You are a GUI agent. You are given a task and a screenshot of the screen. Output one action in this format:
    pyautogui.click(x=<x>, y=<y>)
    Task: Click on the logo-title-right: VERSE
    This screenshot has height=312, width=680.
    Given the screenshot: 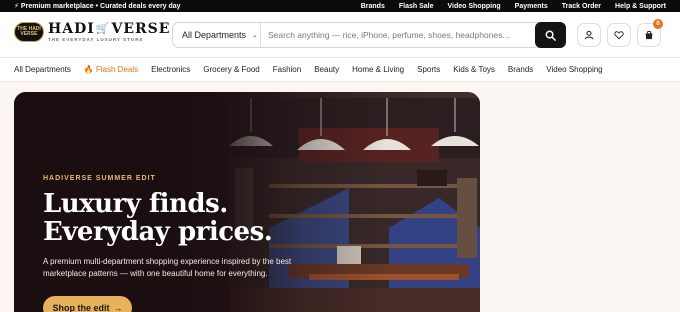 What is the action you would take?
    pyautogui.click(x=141, y=29)
    